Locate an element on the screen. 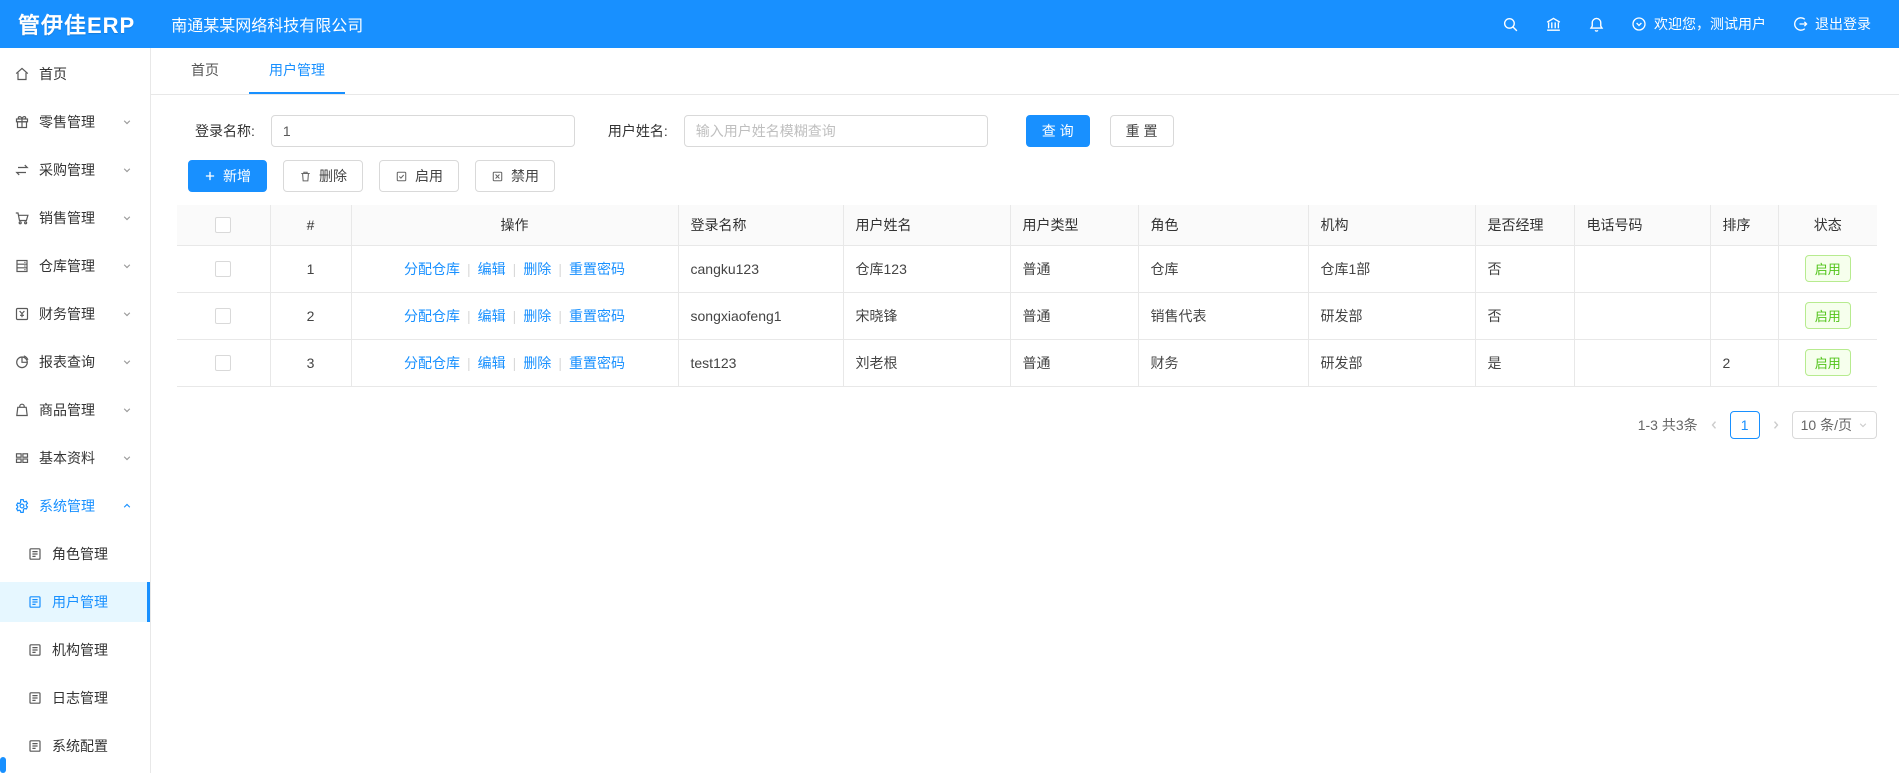 This screenshot has width=1899, height=773. sidebar-item-goods: 商品管理 is located at coordinates (75, 410).